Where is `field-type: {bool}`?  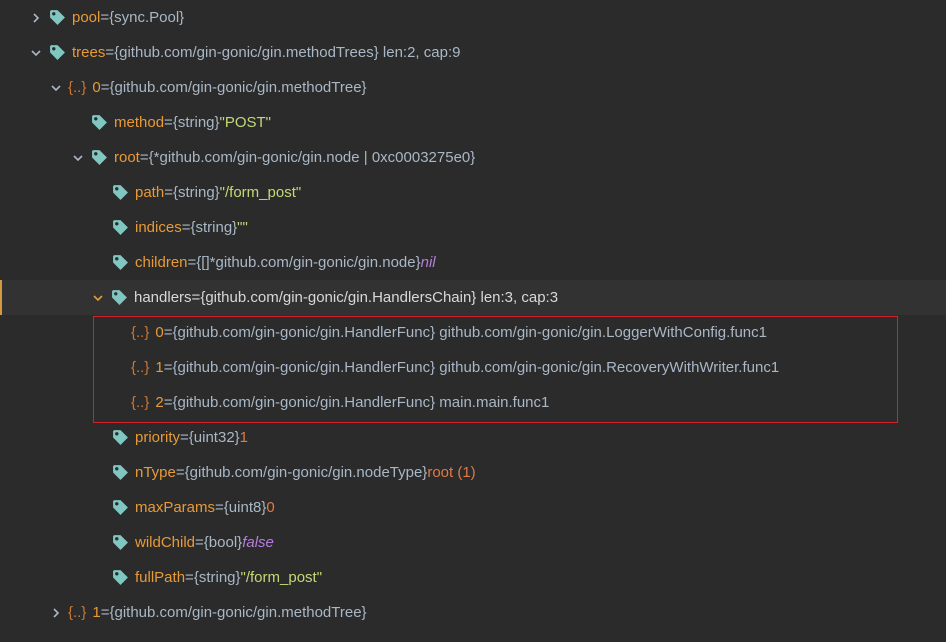 field-type: {bool} is located at coordinates (223, 542).